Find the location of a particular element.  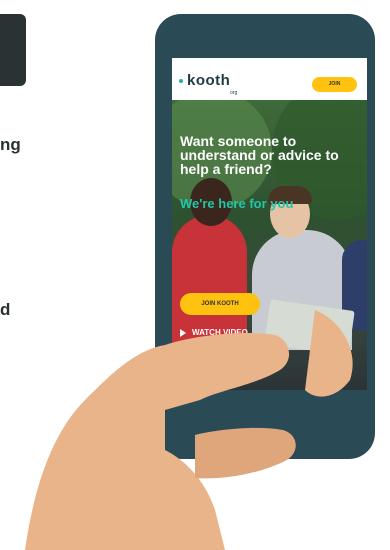

join-kooth-button: JOIN KOOTH is located at coordinates (220, 304).